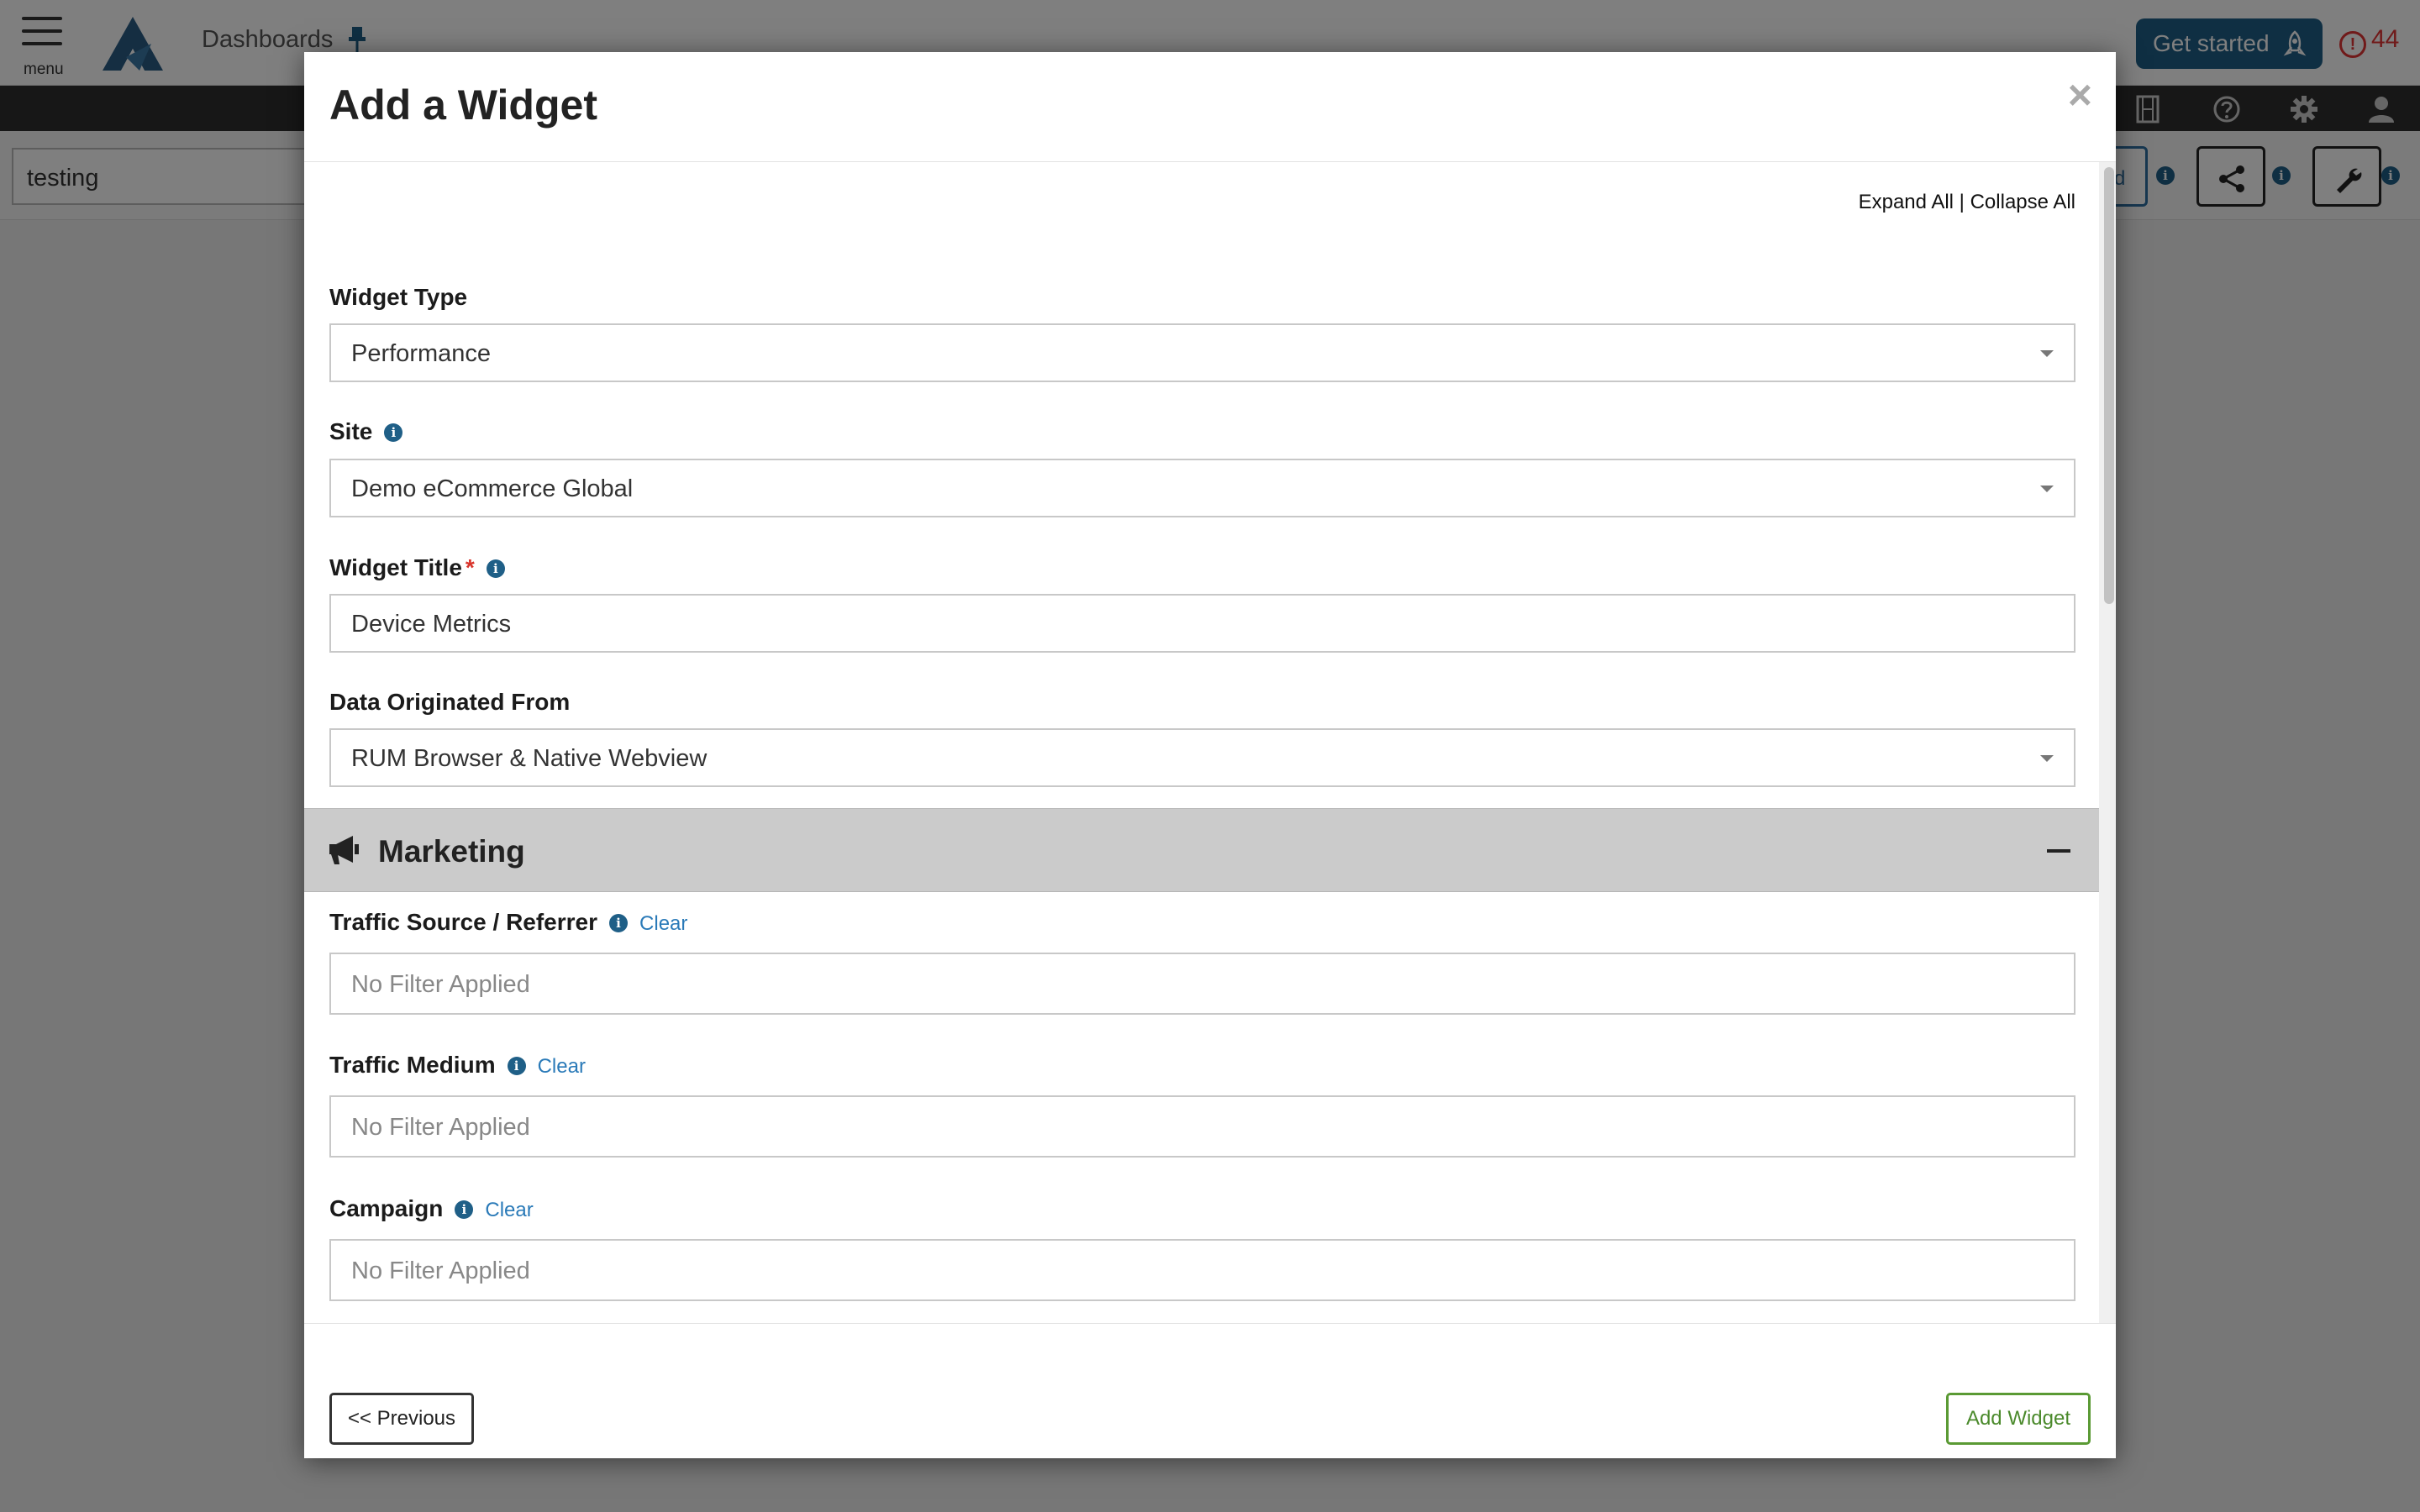 Image resolution: width=2420 pixels, height=1512 pixels. What do you see at coordinates (2023, 202) in the screenshot?
I see `collapse-all-link: Collapse All` at bounding box center [2023, 202].